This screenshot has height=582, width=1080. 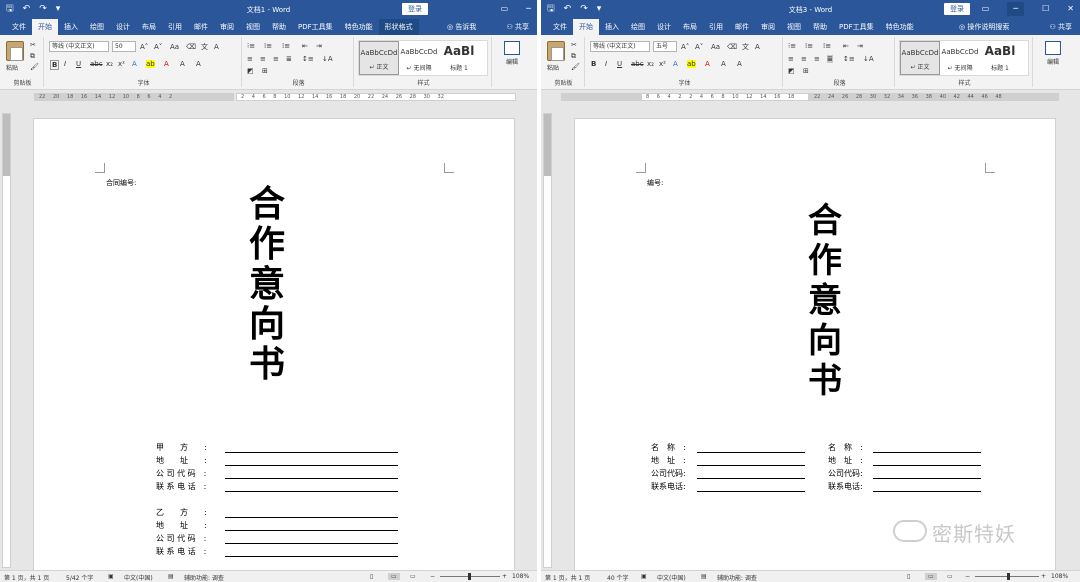 I want to click on tab-item: 邮件, so click(x=201, y=27).